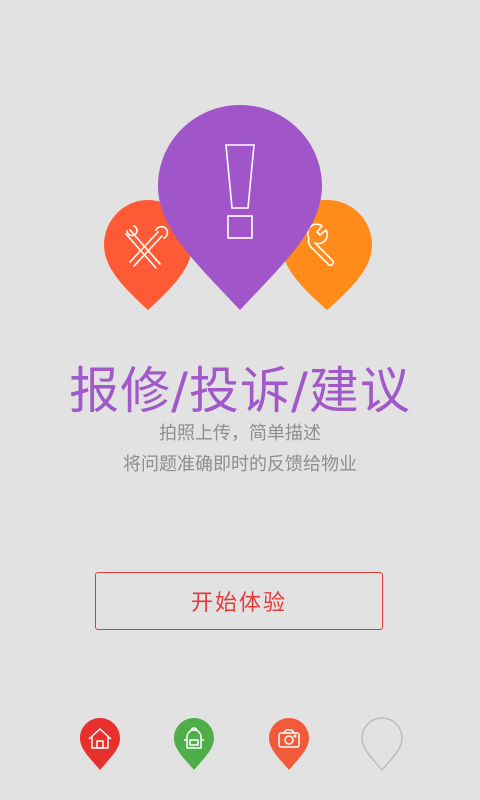 This screenshot has height=800, width=480. I want to click on empty-pin-icon, so click(382, 744).